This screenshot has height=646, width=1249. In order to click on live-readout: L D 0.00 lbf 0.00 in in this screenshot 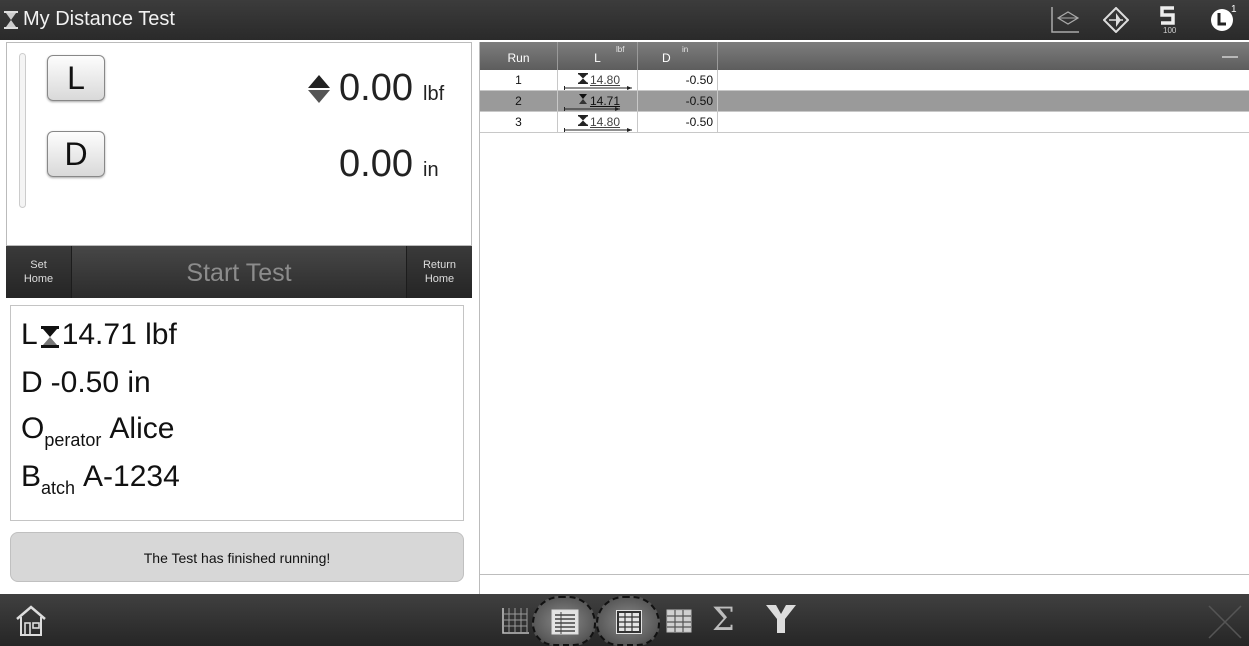, I will do `click(239, 144)`.